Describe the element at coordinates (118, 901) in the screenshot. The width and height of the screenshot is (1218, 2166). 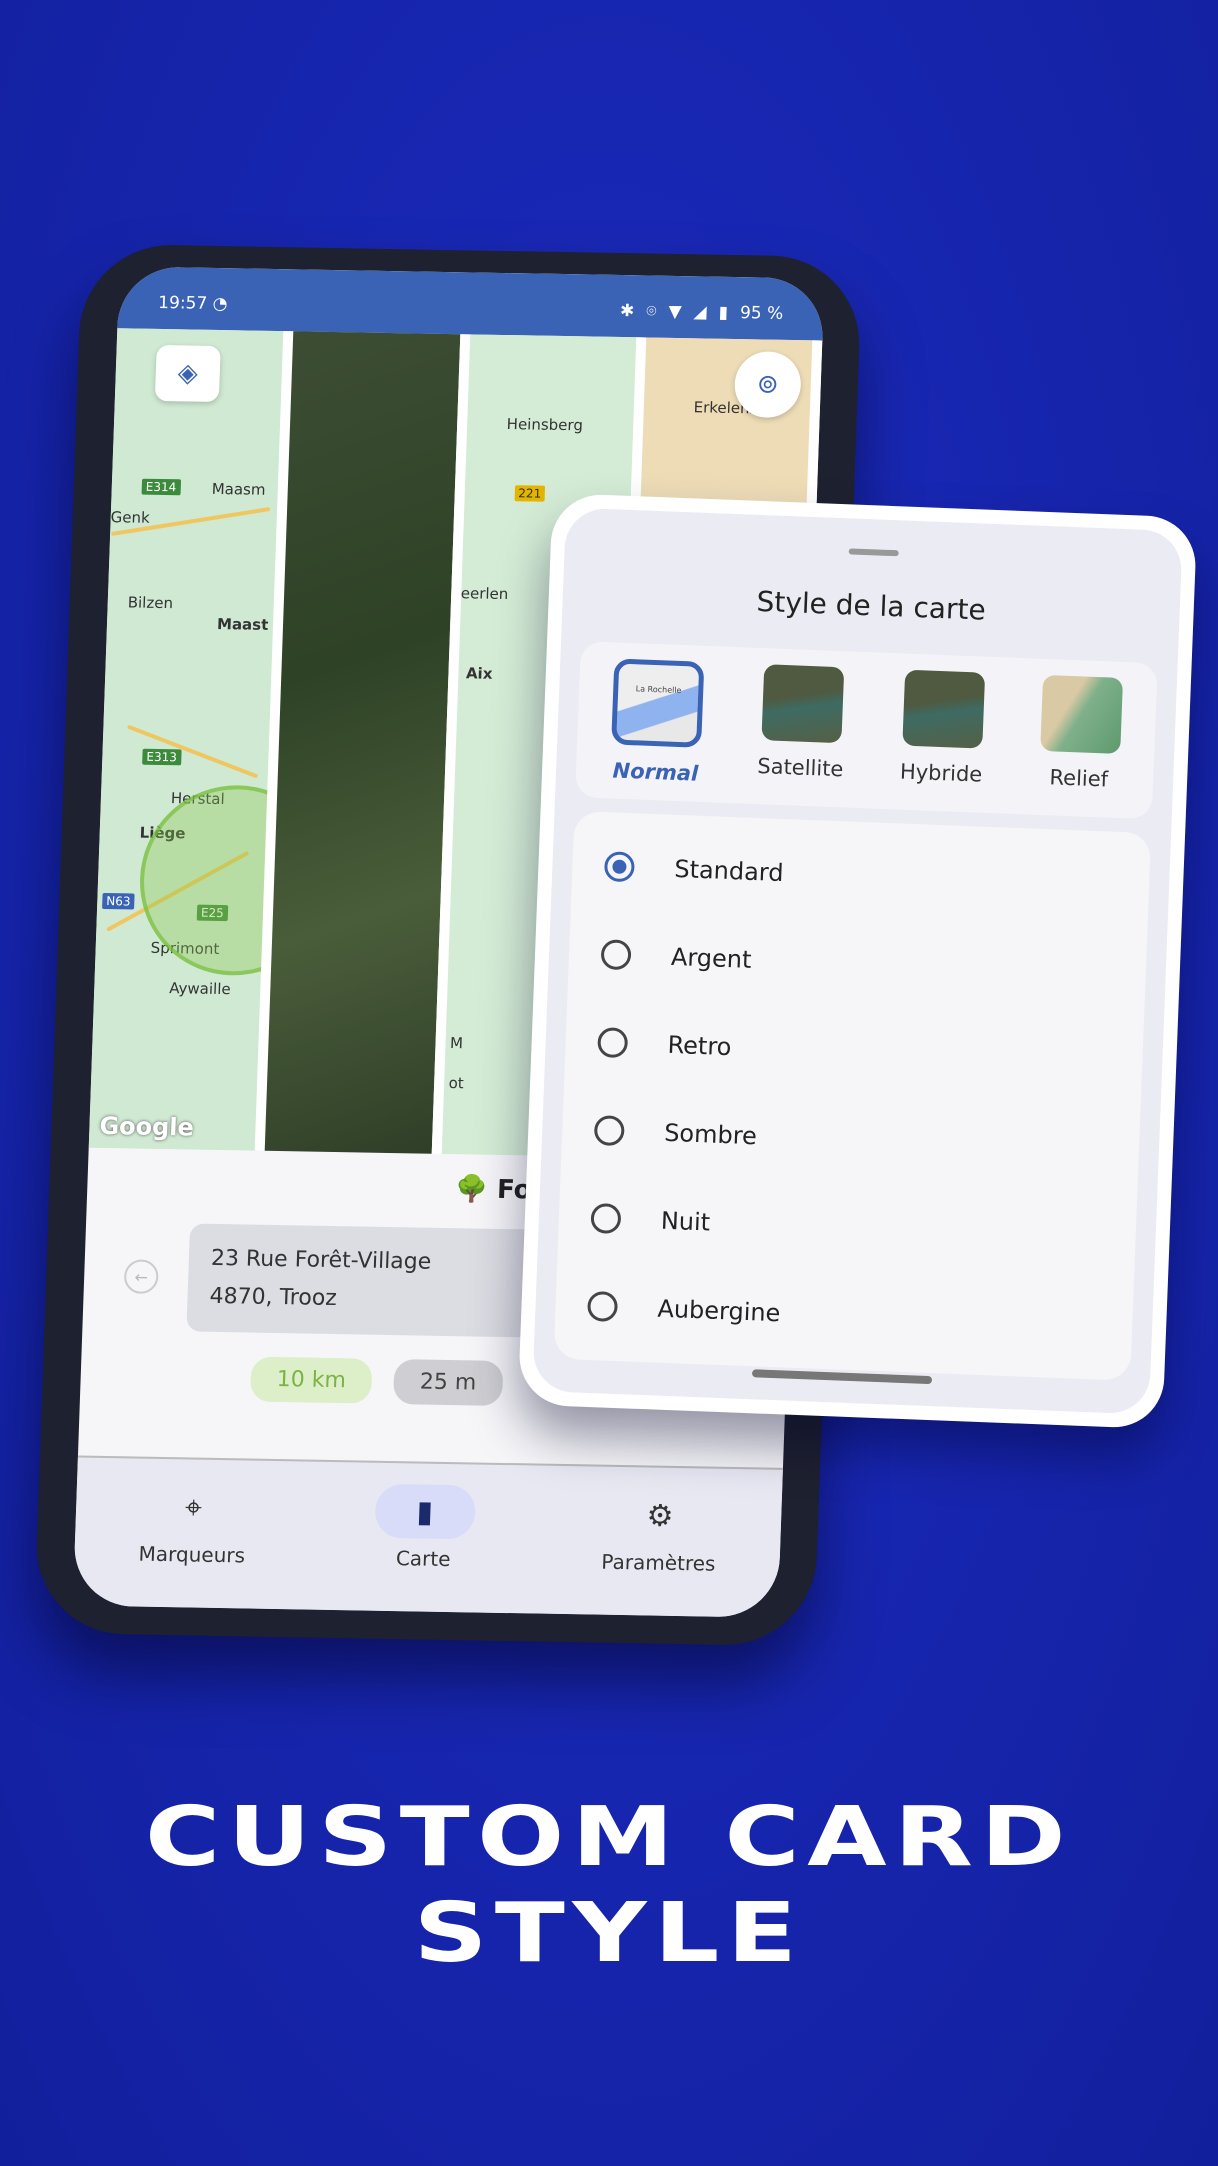
I see `map-label: N63` at that location.